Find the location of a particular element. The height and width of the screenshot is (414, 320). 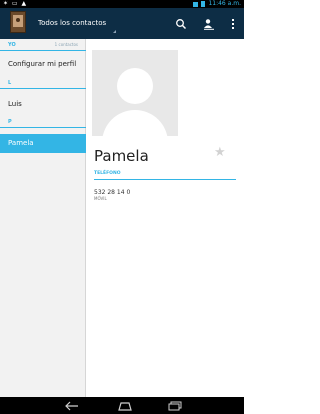

notification-icons: ✶ ▭ ▲ is located at coordinates (15, 3).